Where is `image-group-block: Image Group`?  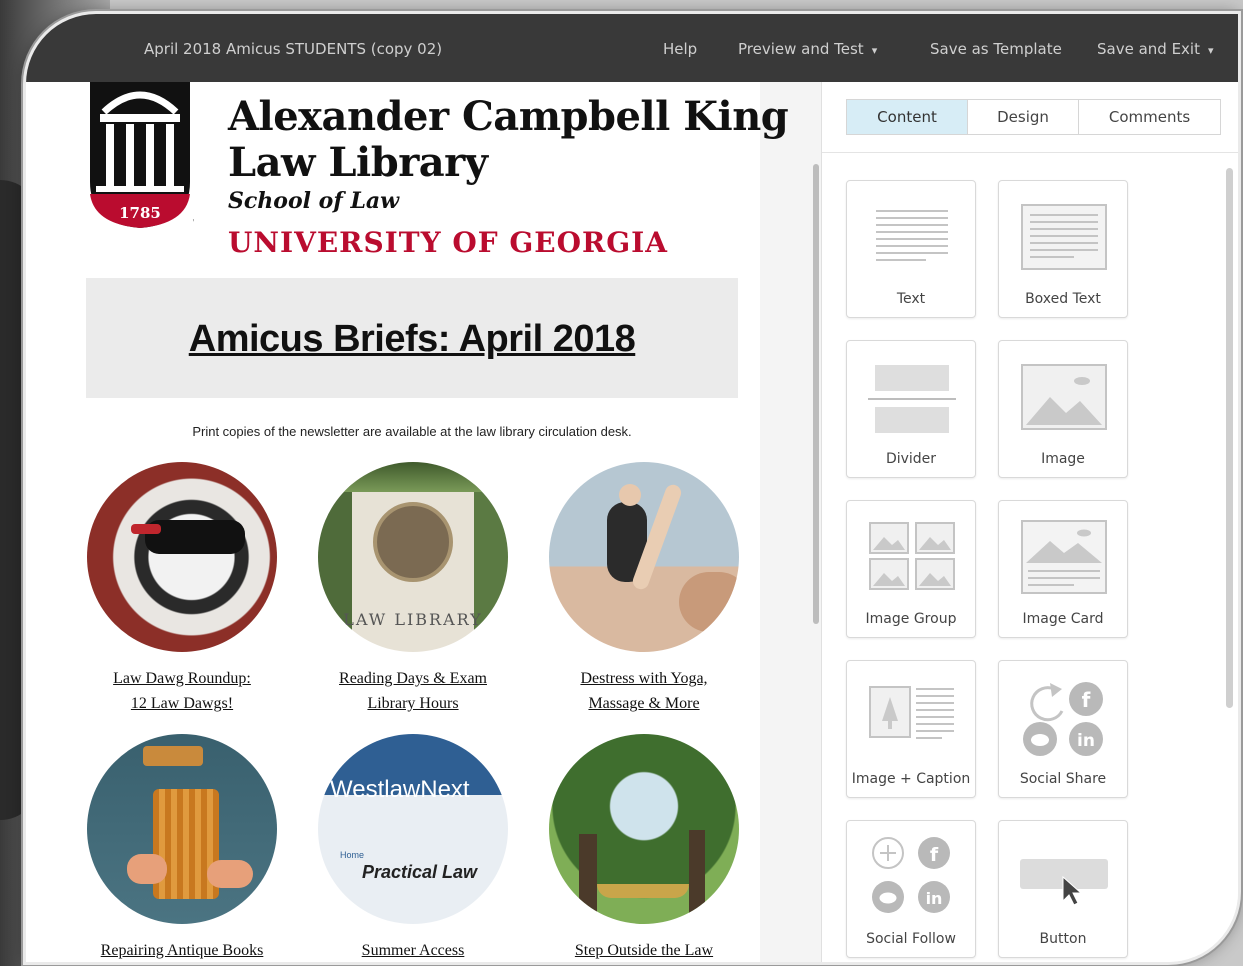
image-group-block: Image Group is located at coordinates (911, 569).